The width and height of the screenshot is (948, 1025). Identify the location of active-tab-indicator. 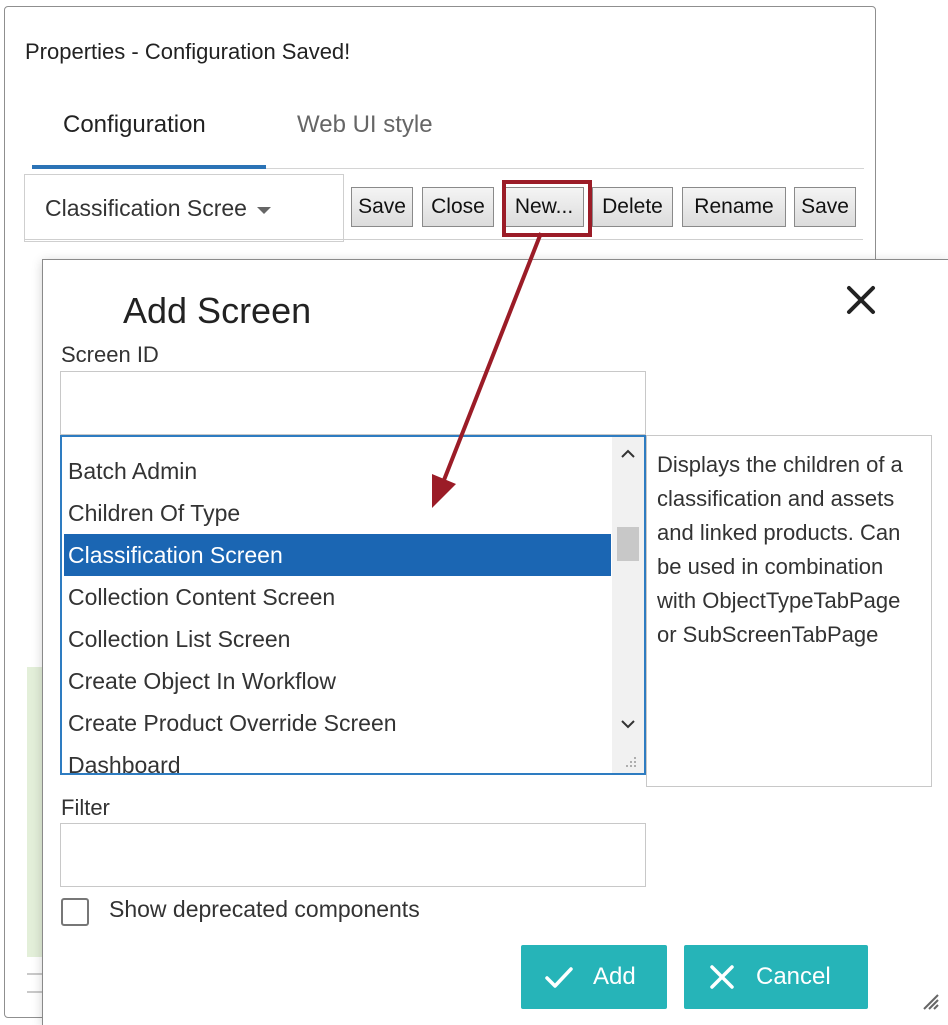
(149, 167).